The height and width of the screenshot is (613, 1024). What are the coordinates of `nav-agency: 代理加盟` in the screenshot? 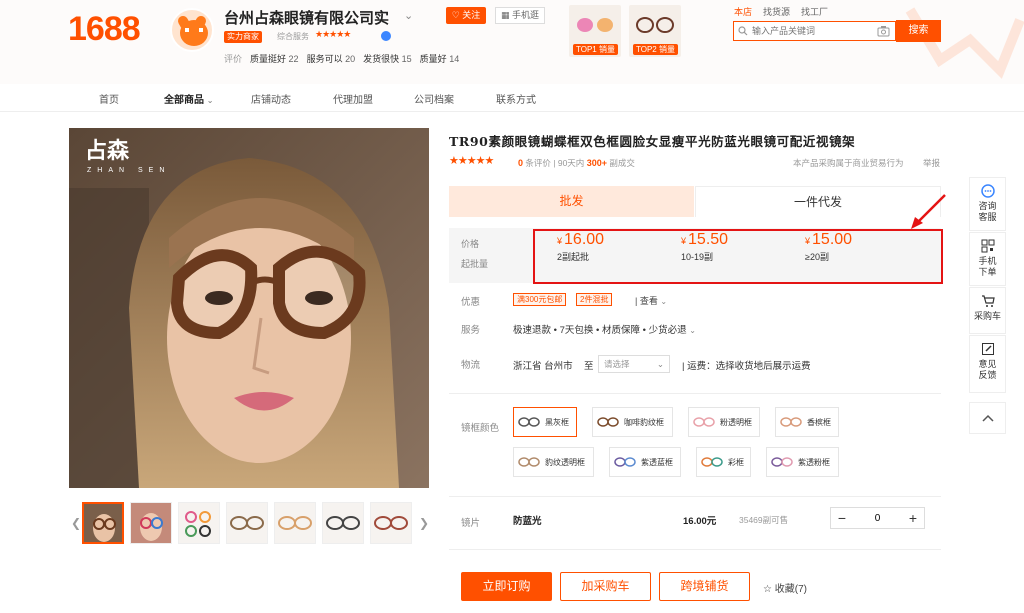 It's located at (353, 98).